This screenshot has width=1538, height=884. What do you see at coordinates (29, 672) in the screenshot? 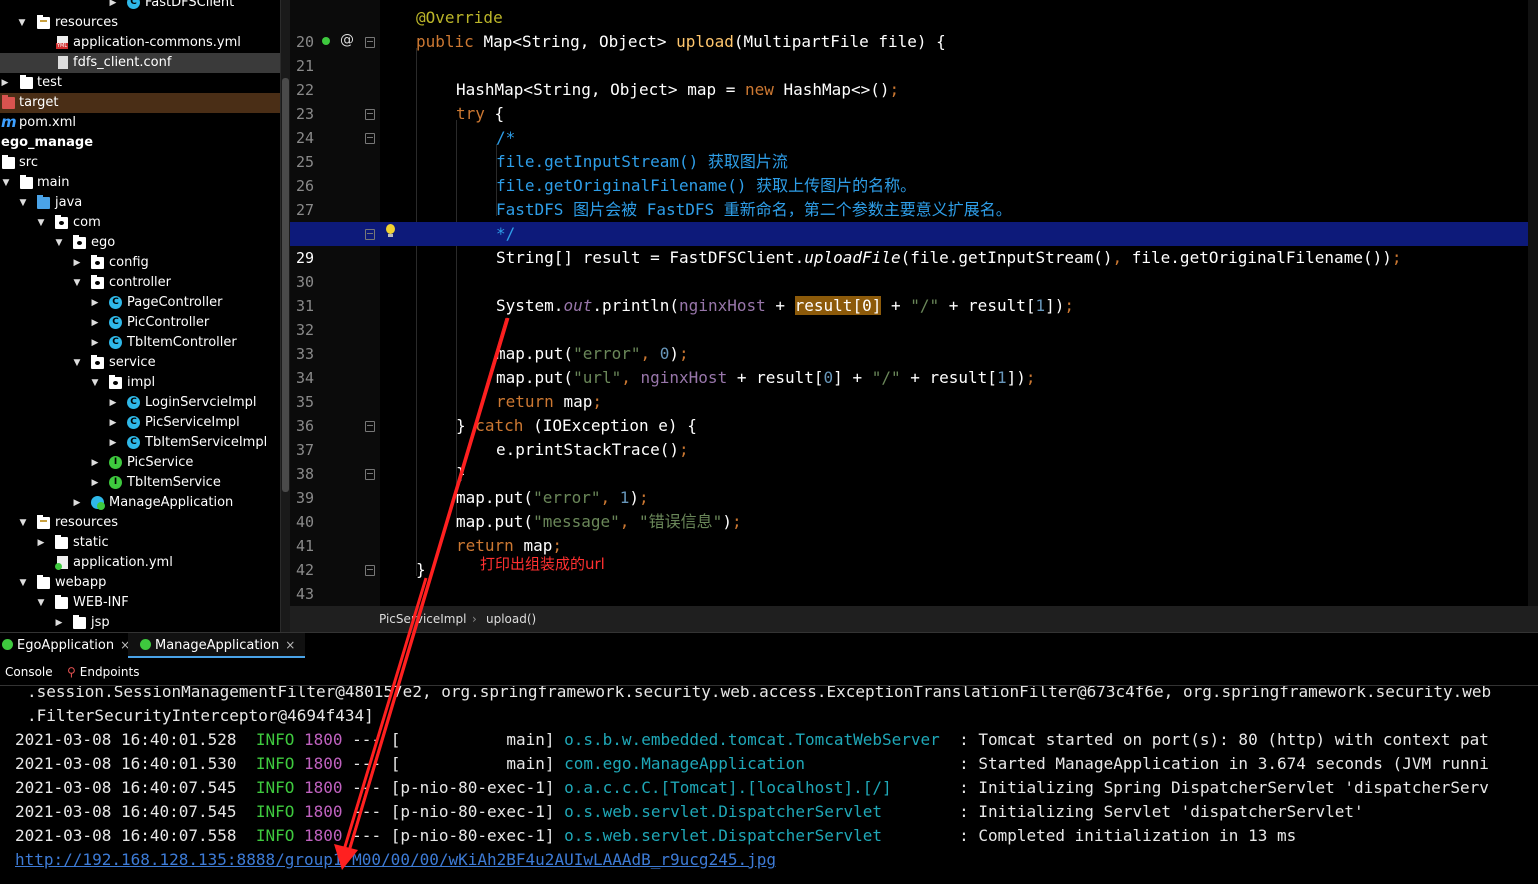
I see `console-tab: Console` at bounding box center [29, 672].